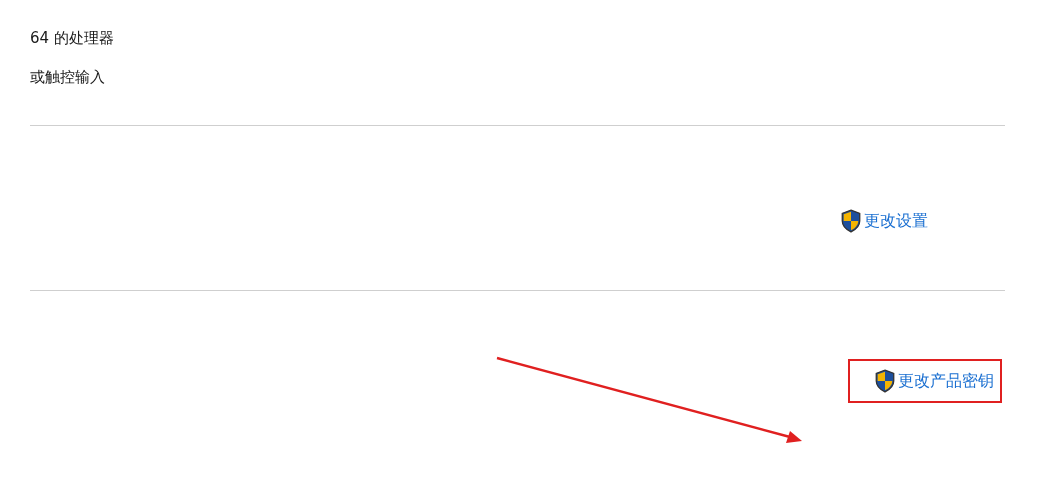  What do you see at coordinates (884, 221) in the screenshot?
I see `change-settings-link: 更改设置` at bounding box center [884, 221].